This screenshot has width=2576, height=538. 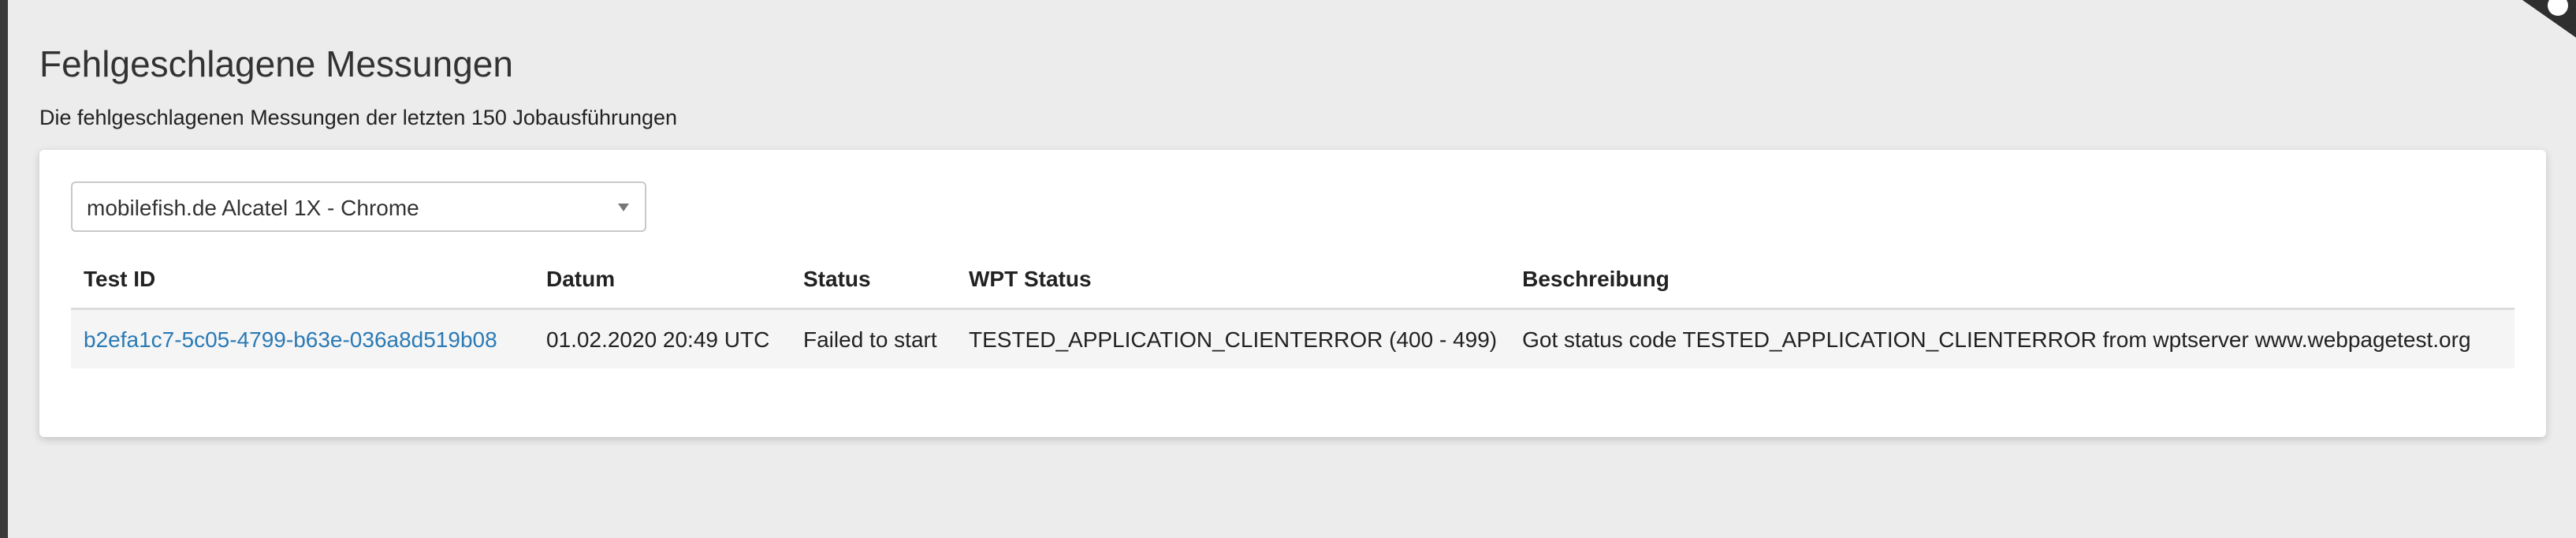 I want to click on cell-test-id: b2efa1c7-5c05-4799-b63e-036a8d519b08, so click(x=302, y=338).